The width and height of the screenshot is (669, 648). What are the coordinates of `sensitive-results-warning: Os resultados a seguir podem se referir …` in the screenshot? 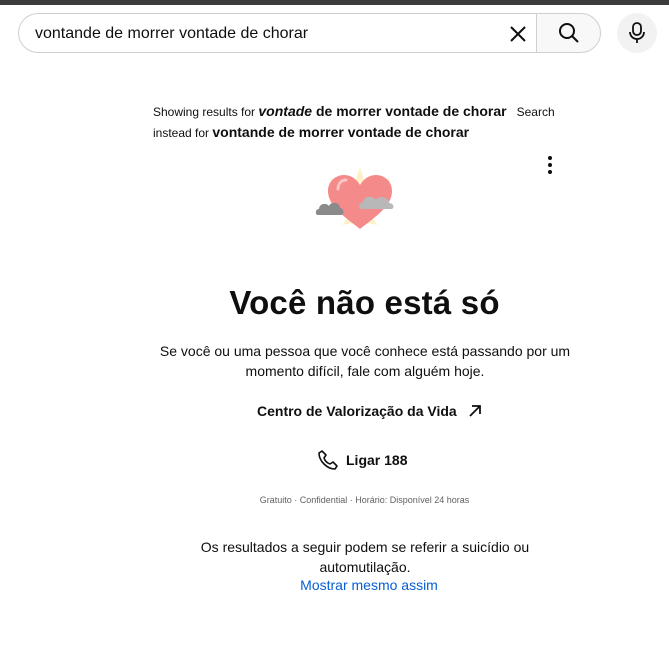 It's located at (365, 557).